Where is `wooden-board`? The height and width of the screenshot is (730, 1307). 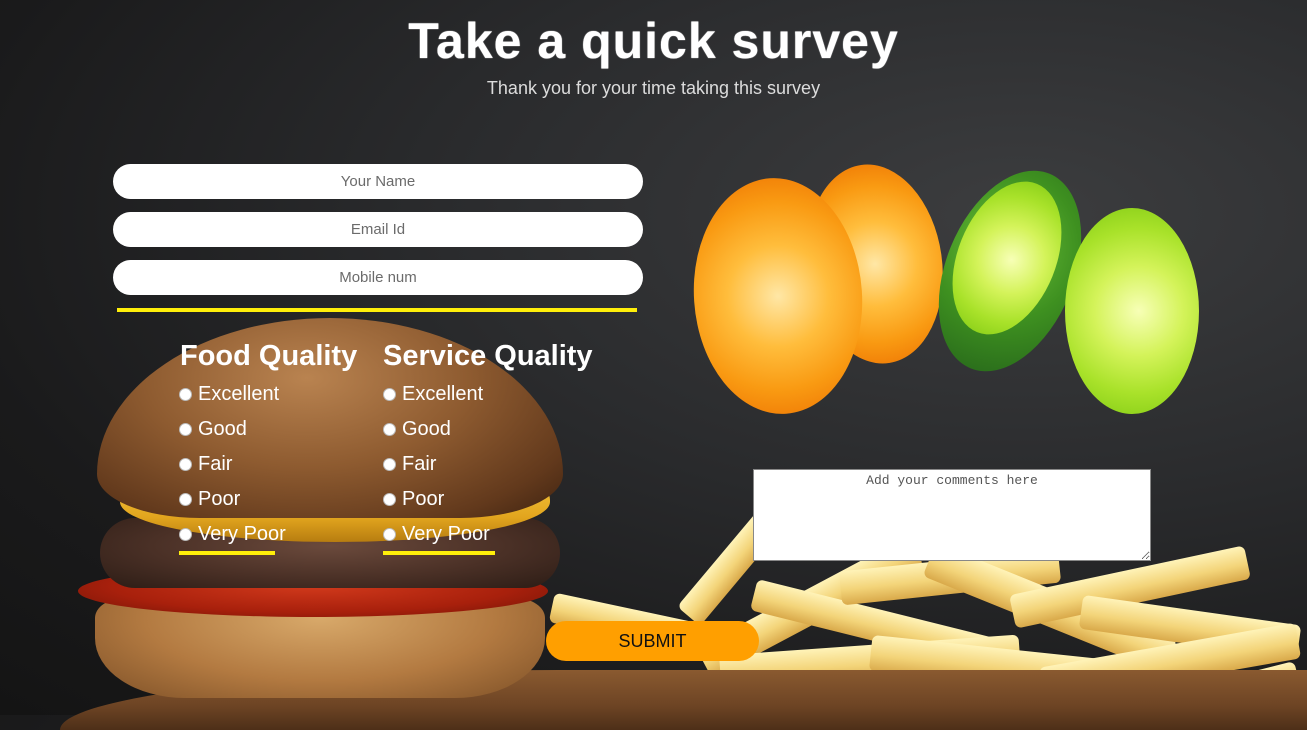 wooden-board is located at coordinates (683, 700).